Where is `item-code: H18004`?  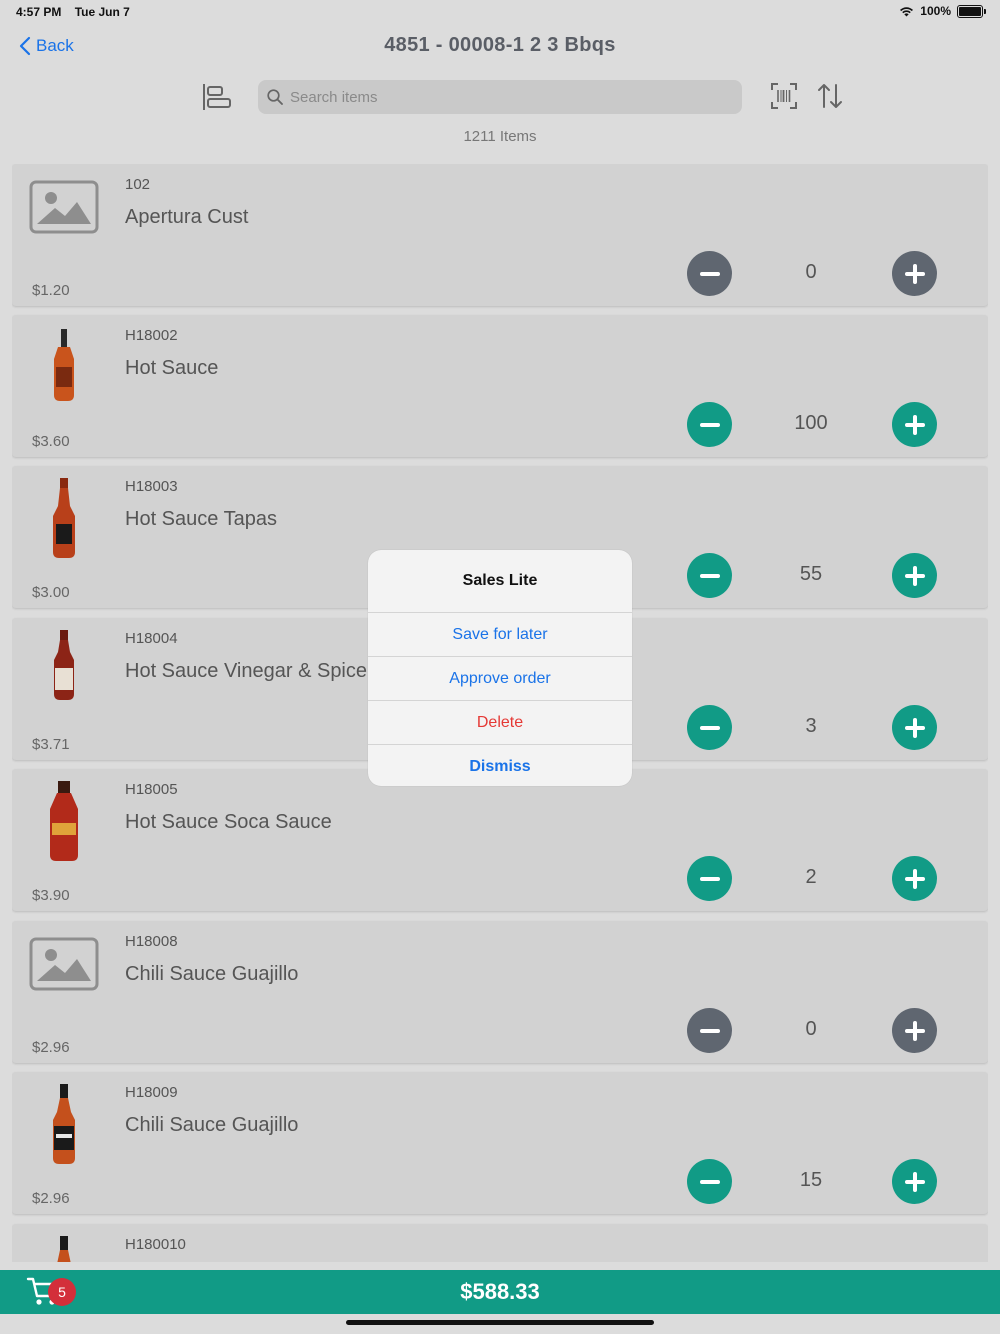
item-code: H18004 is located at coordinates (151, 638).